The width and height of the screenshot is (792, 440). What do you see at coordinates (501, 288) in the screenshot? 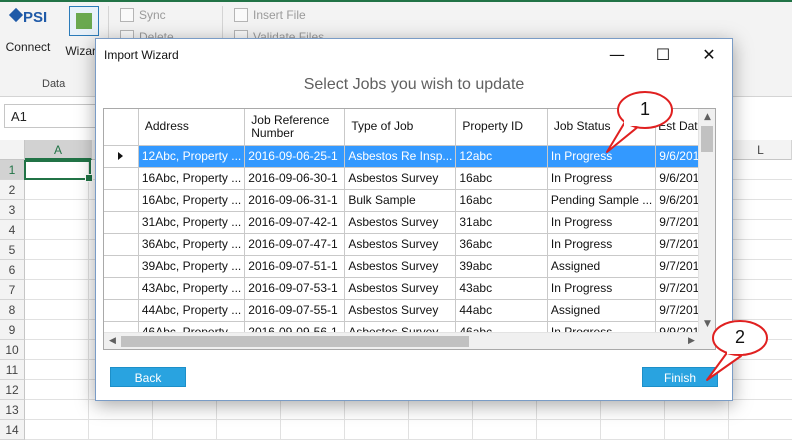
I see `cell-property-id: 43abc` at bounding box center [501, 288].